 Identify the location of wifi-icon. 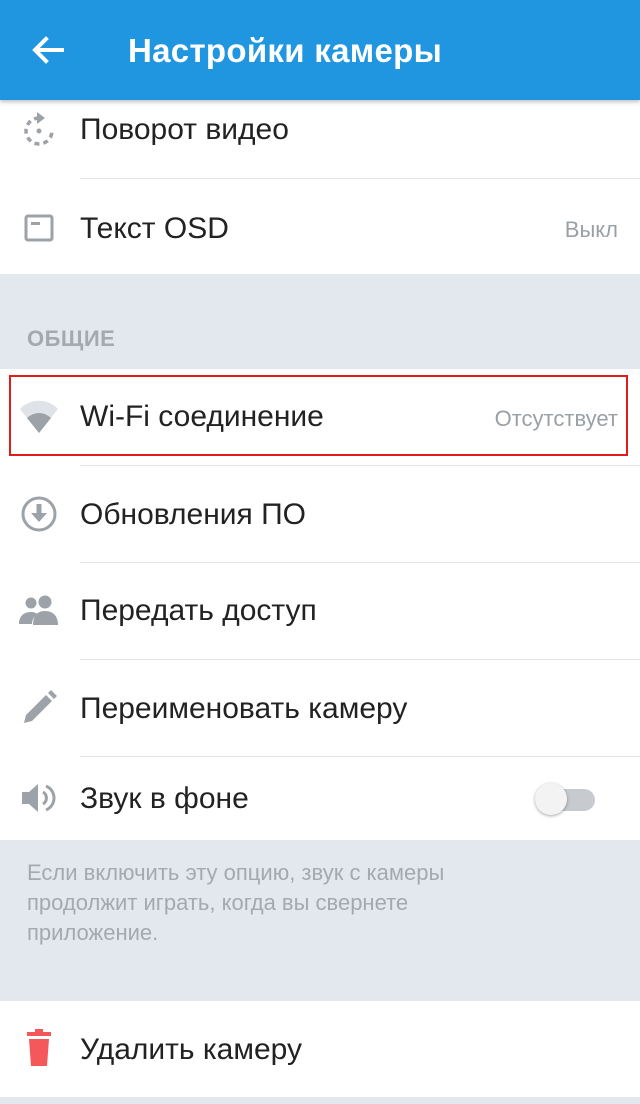
(39, 416).